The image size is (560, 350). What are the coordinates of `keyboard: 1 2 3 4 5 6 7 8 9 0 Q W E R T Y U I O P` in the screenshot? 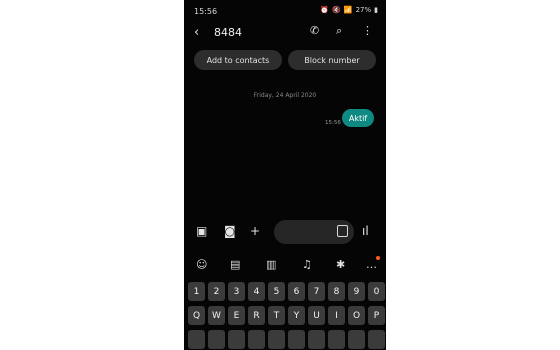 It's located at (285, 315).